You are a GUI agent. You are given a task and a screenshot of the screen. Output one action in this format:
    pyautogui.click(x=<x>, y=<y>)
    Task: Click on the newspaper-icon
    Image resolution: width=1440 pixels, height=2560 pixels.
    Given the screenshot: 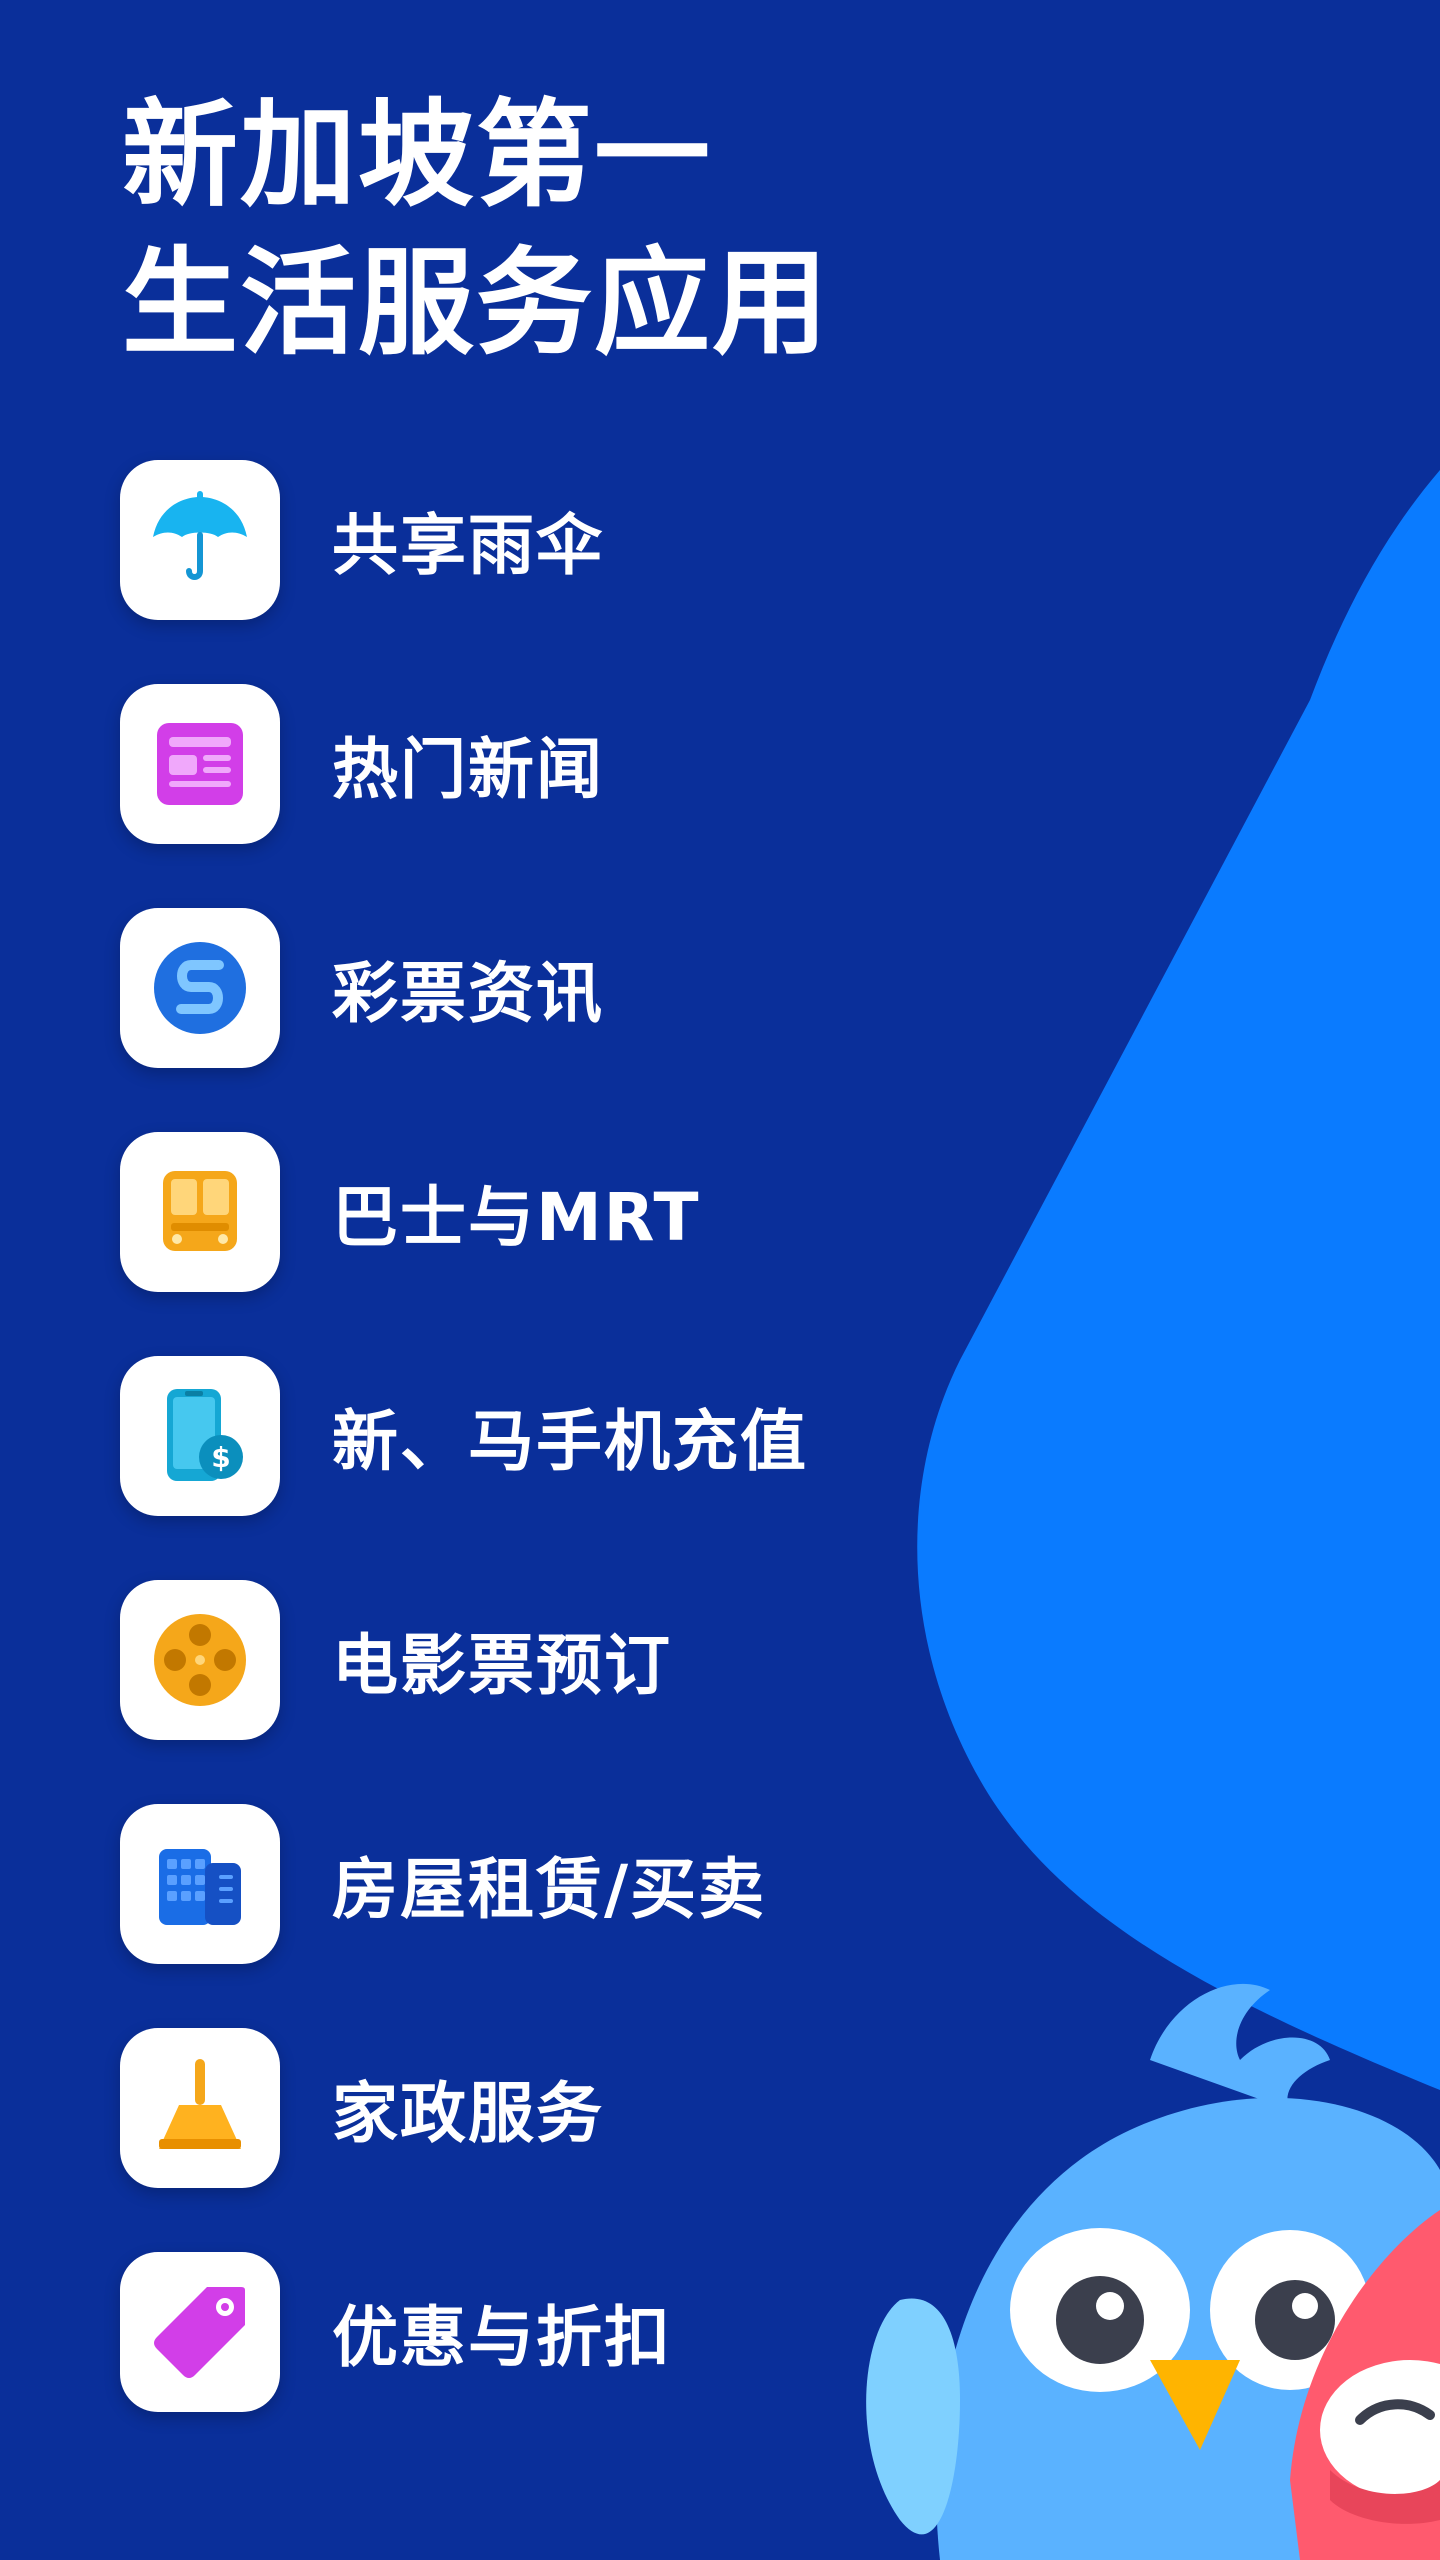 What is the action you would take?
    pyautogui.click(x=200, y=764)
    